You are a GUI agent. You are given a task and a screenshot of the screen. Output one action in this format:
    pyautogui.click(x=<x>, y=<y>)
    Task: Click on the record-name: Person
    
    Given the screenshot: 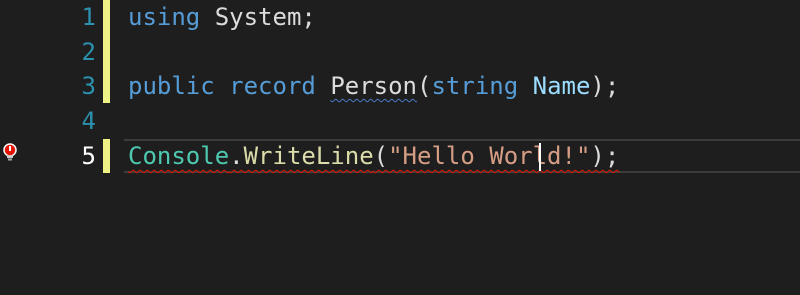 What is the action you would take?
    pyautogui.click(x=374, y=86)
    